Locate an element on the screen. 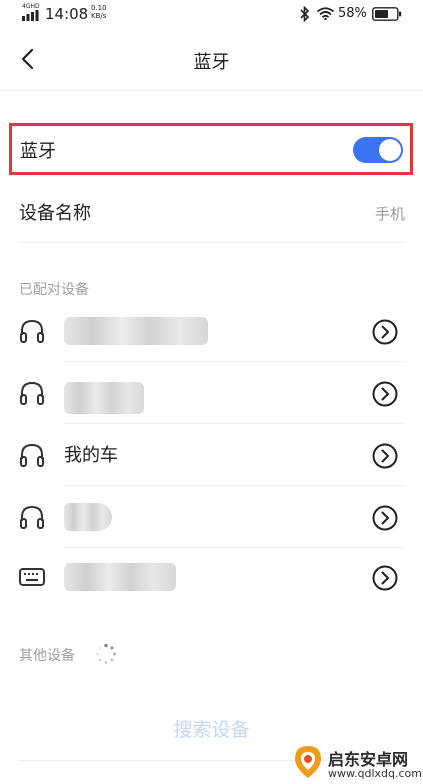 The width and height of the screenshot is (423, 784). battery-percent: 58% is located at coordinates (352, 13).